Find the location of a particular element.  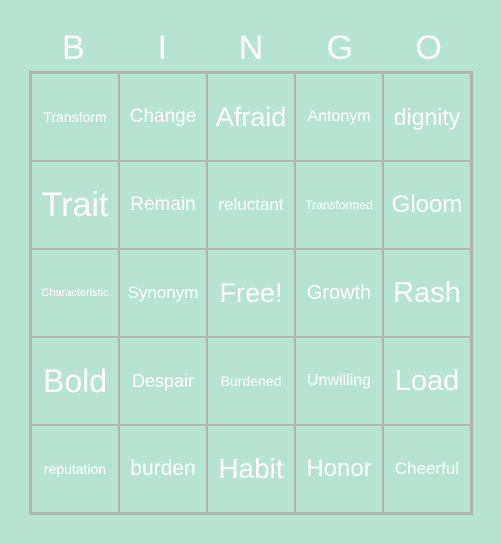

bingo-cell: Load is located at coordinates (427, 381).